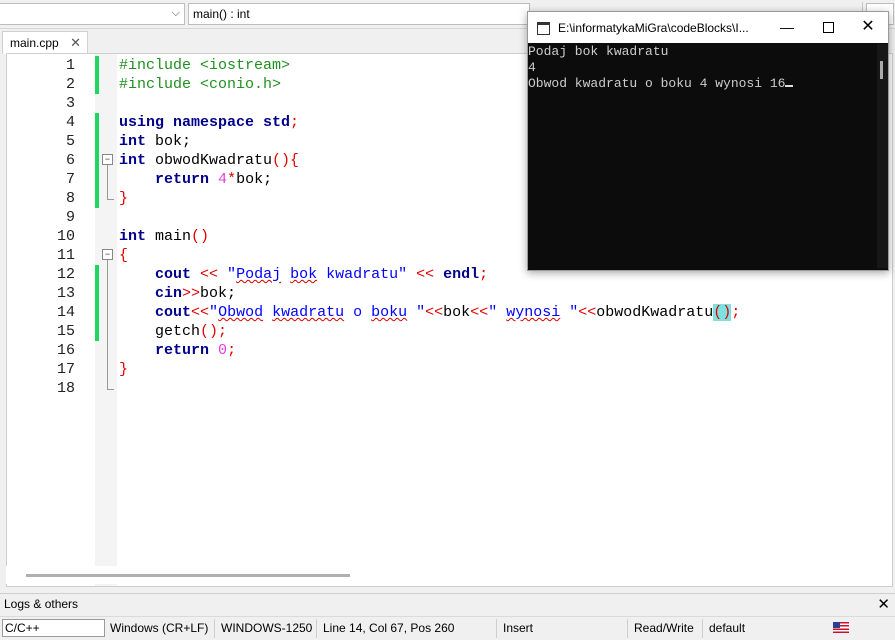 The width and height of the screenshot is (895, 640). Describe the element at coordinates (92, 14) in the screenshot. I see `scope-combo: ⌵` at that location.